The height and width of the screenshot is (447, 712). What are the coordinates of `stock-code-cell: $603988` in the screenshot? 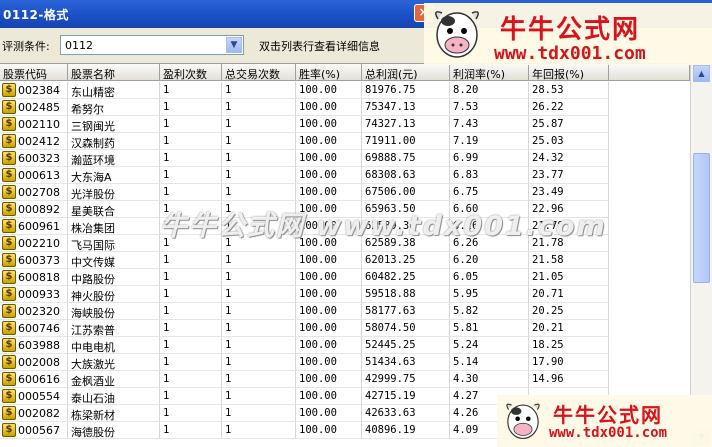 It's located at (34, 345).